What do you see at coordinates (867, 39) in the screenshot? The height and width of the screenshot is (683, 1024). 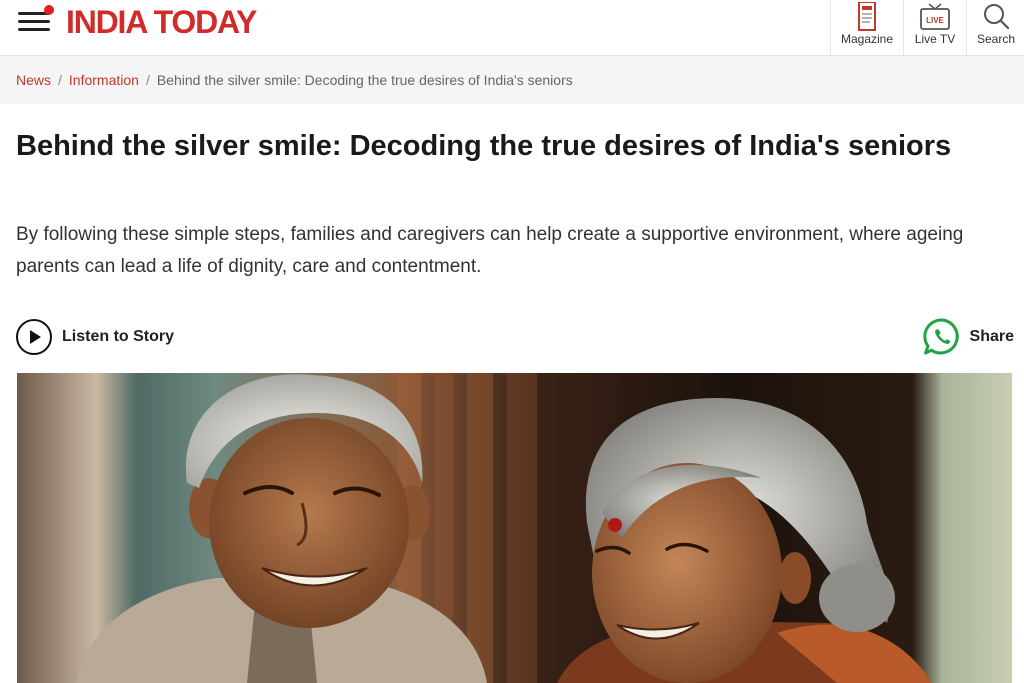 I see `magazine-label: Magazine` at bounding box center [867, 39].